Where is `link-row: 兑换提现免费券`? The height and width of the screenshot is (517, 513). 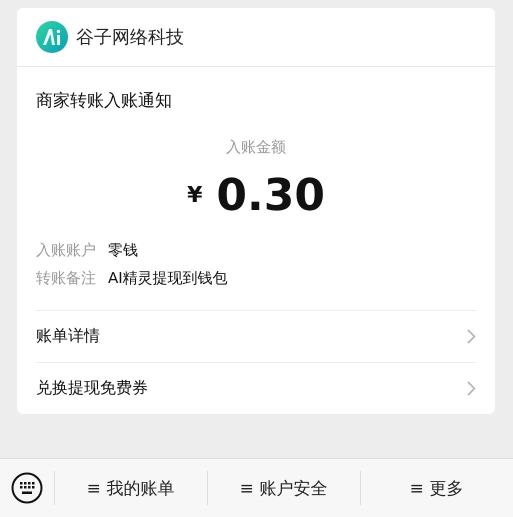 link-row: 兑换提现免费券 is located at coordinates (256, 388).